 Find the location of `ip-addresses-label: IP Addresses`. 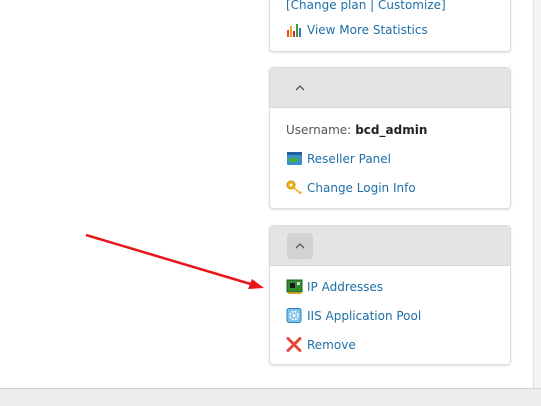

ip-addresses-label: IP Addresses is located at coordinates (345, 287).